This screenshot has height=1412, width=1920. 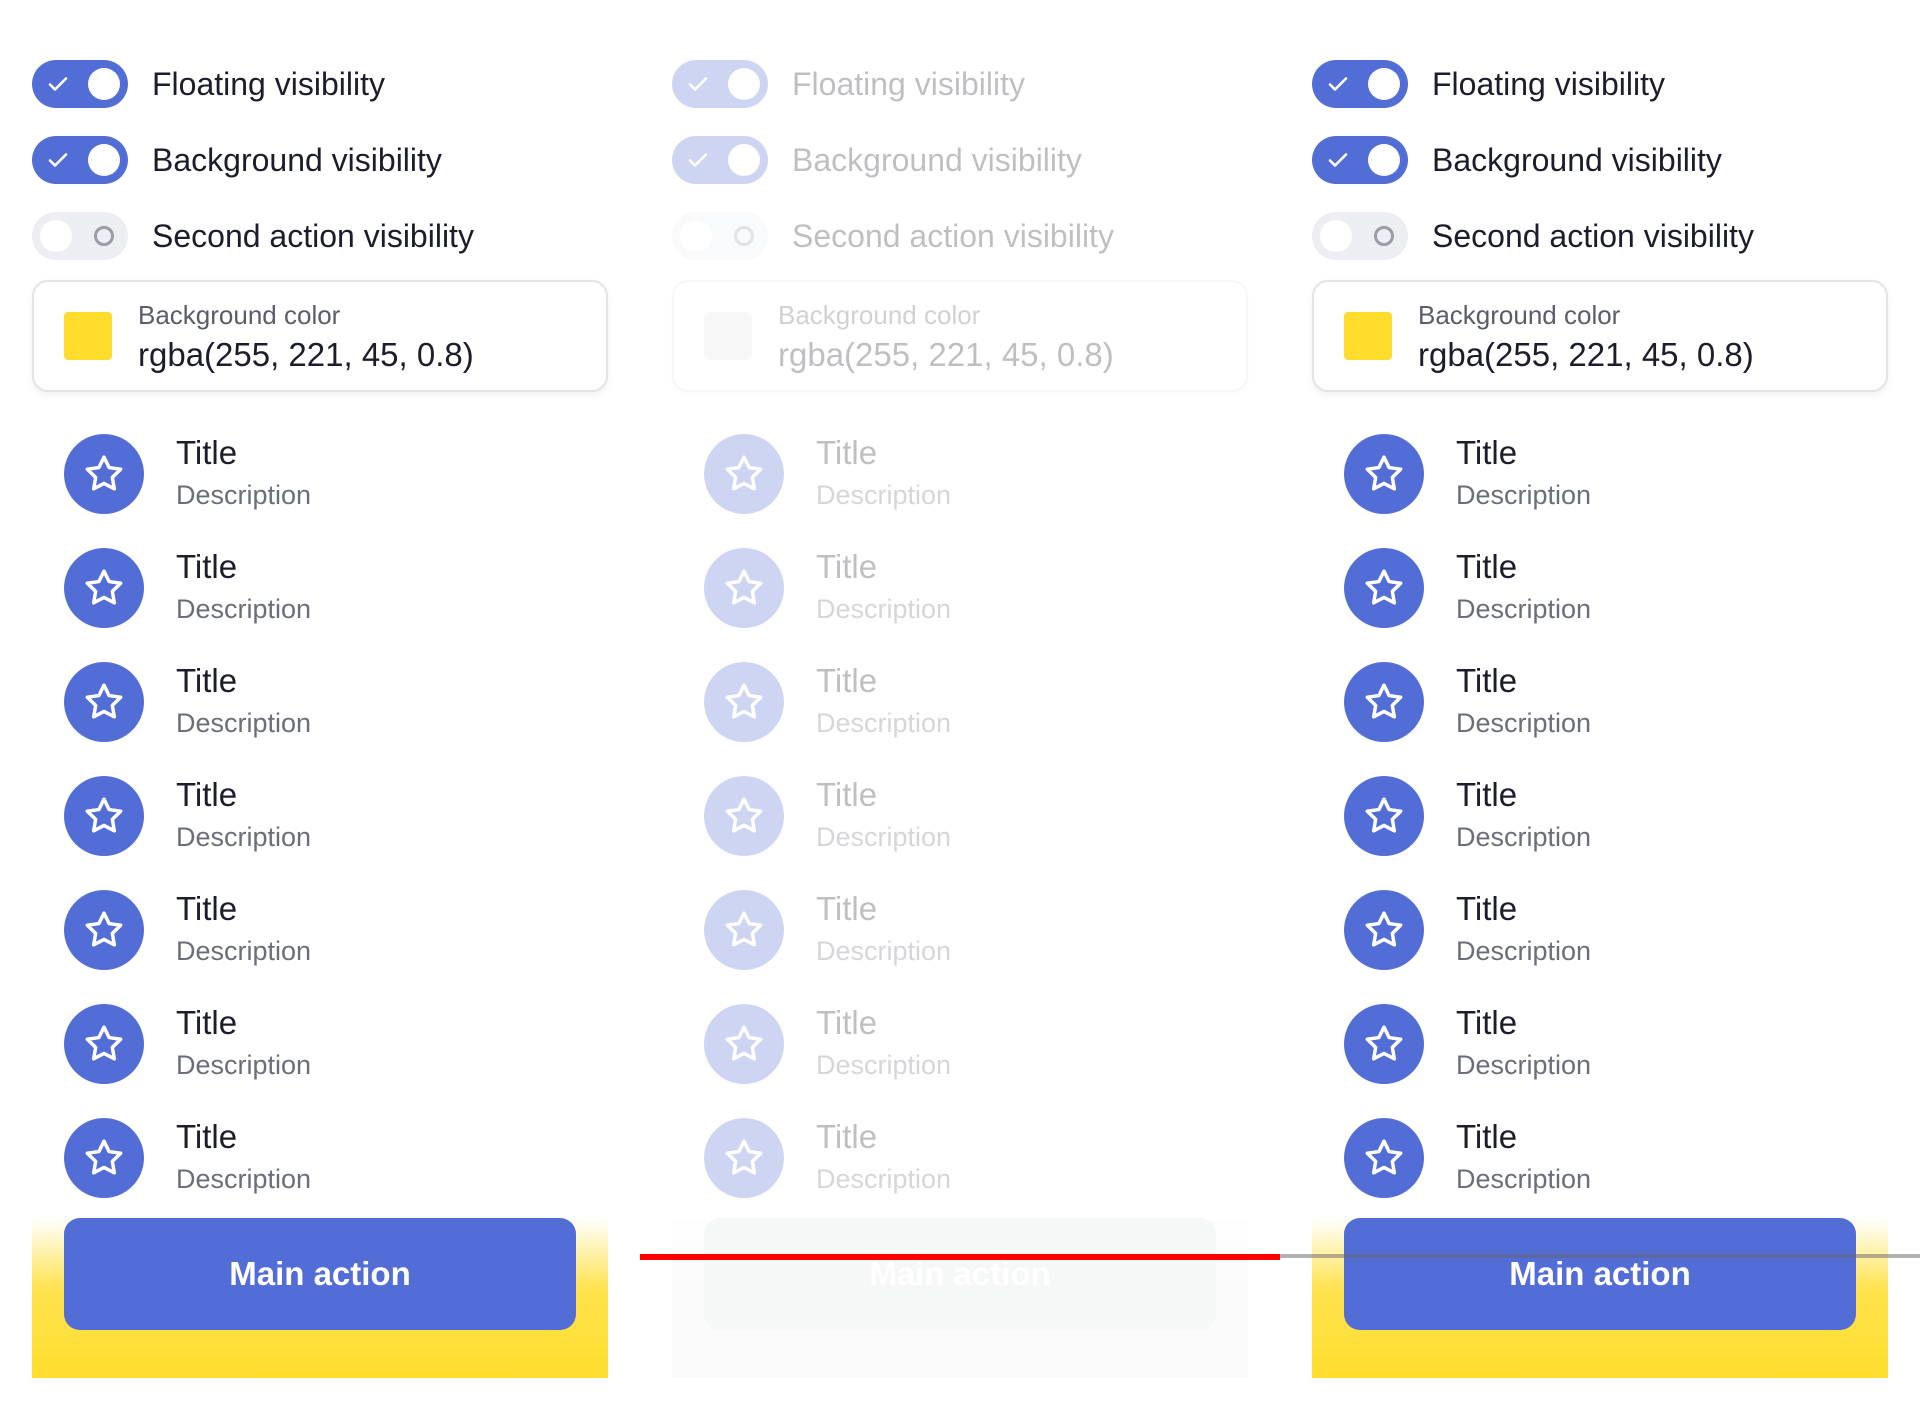 What do you see at coordinates (313, 235) in the screenshot?
I see `toggle-label: Second action visibility` at bounding box center [313, 235].